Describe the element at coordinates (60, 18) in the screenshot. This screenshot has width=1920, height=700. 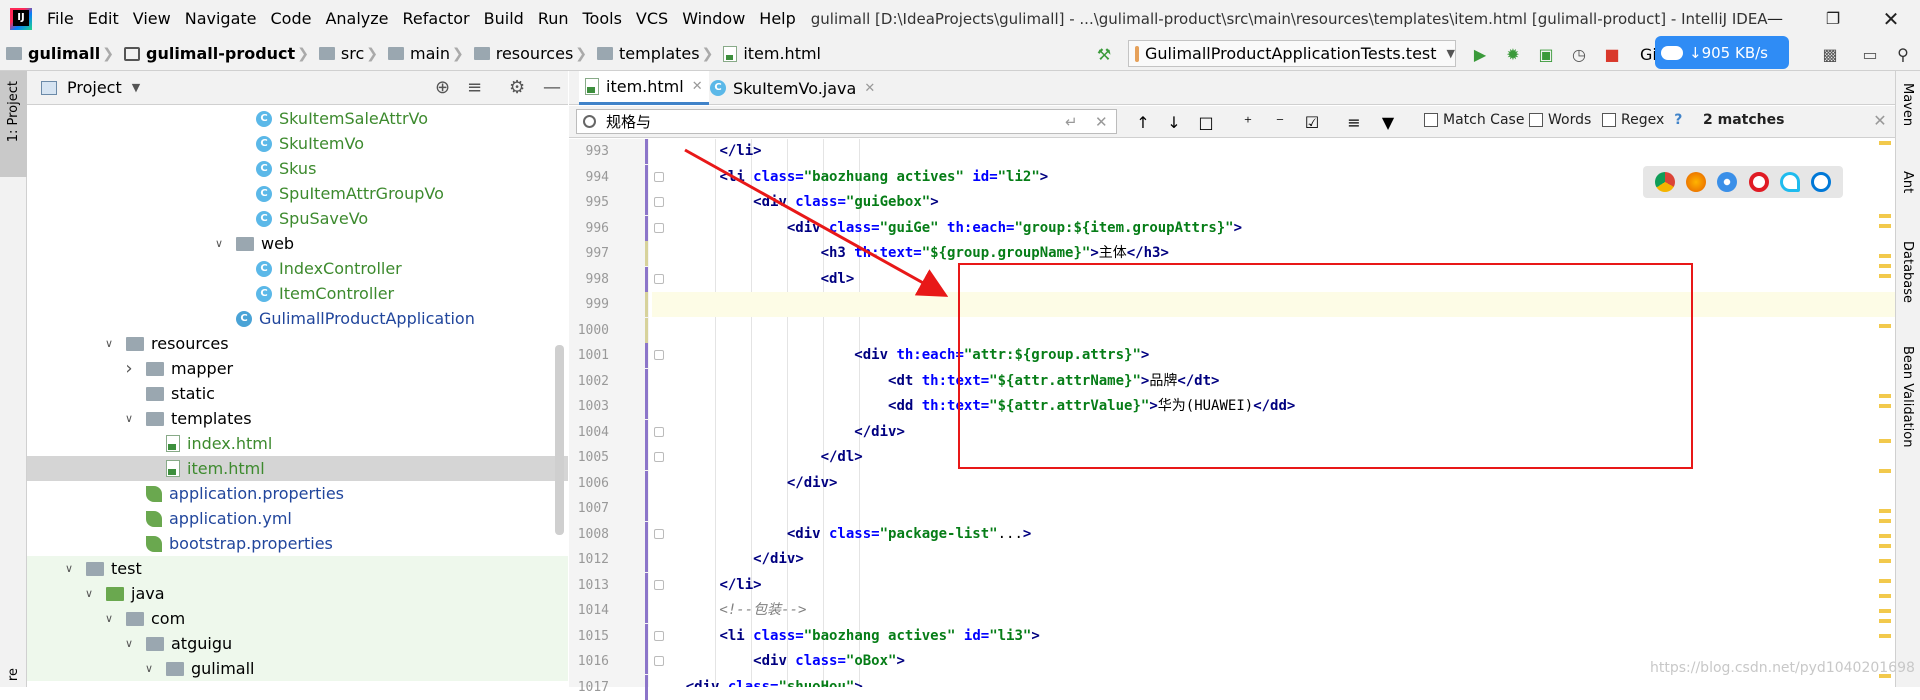
I see `menu-file: File` at that location.